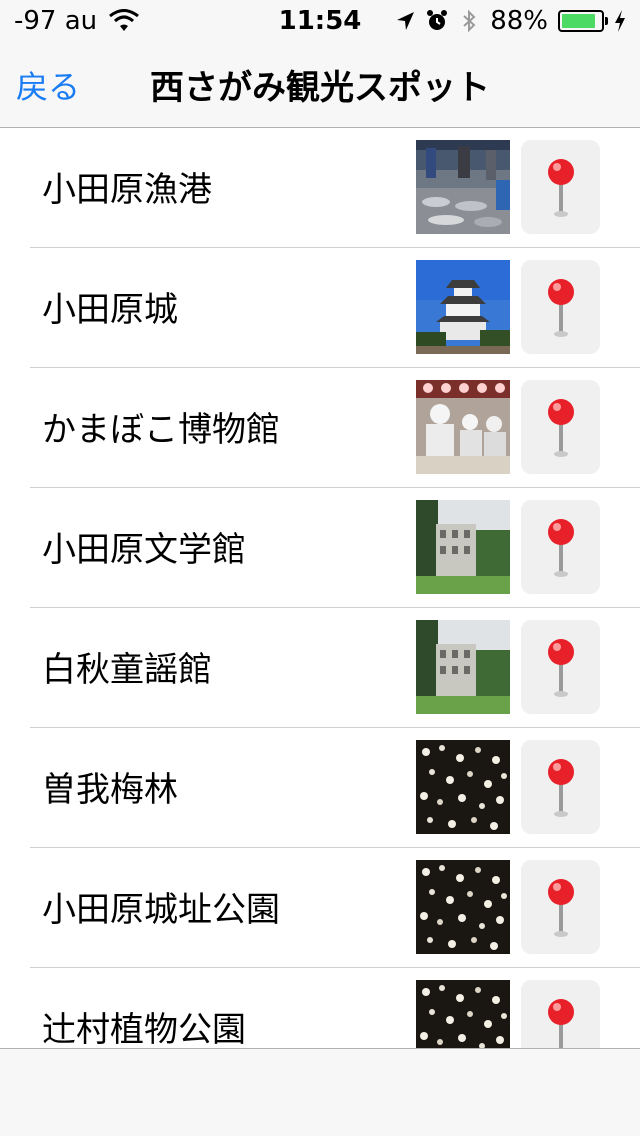 This screenshot has height=1136, width=640. What do you see at coordinates (320, 188) in the screenshot?
I see `list-item: 小田原漁港` at bounding box center [320, 188].